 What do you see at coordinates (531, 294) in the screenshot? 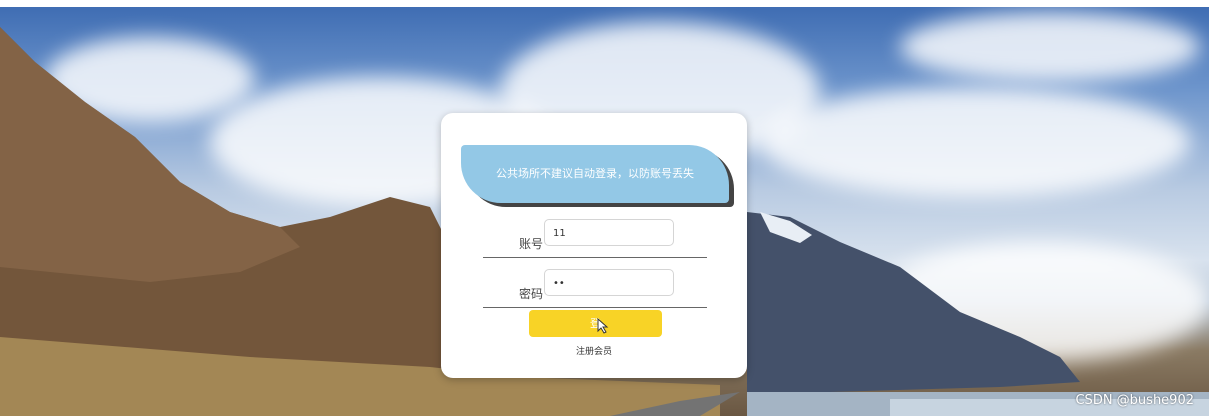
I see `password-label: 密码` at bounding box center [531, 294].